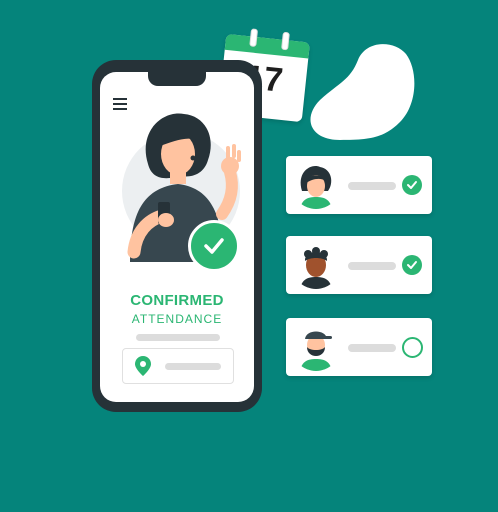  What do you see at coordinates (316, 265) in the screenshot?
I see `man-curly-avatar-icon` at bounding box center [316, 265].